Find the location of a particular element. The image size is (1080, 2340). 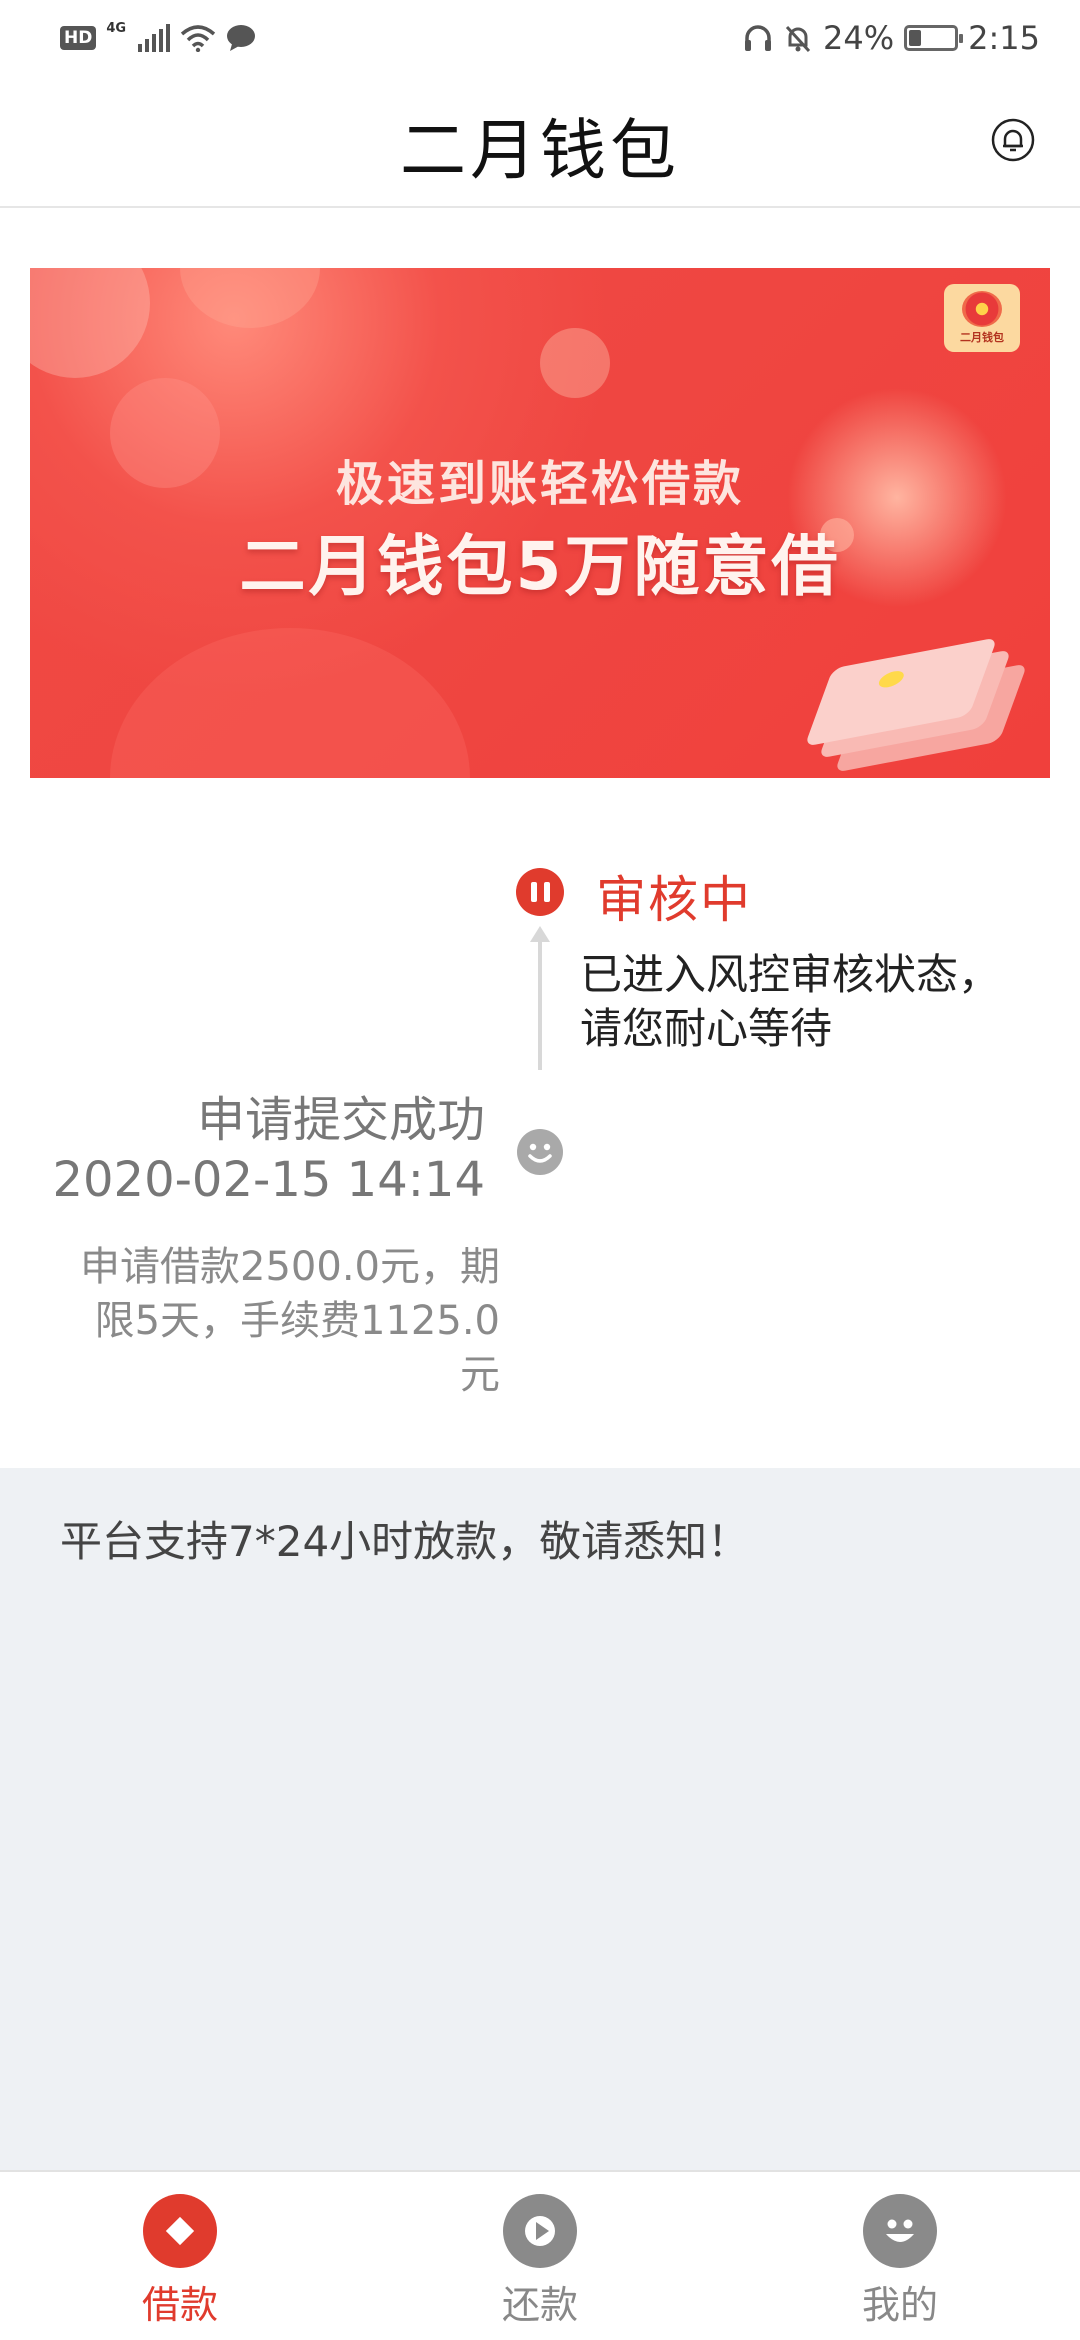

wifi-icon is located at coordinates (198, 38).